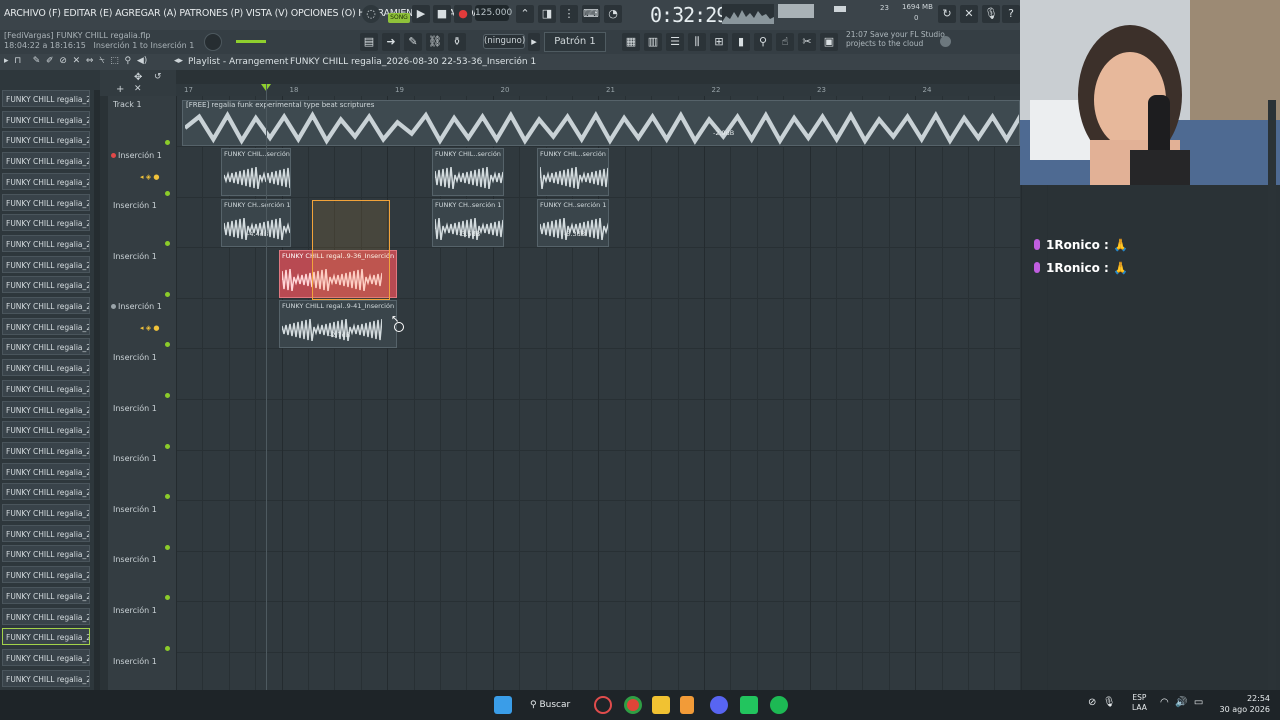 Image resolution: width=1280 pixels, height=720 pixels. What do you see at coordinates (213, 42) in the screenshot?
I see `knob-icon` at bounding box center [213, 42].